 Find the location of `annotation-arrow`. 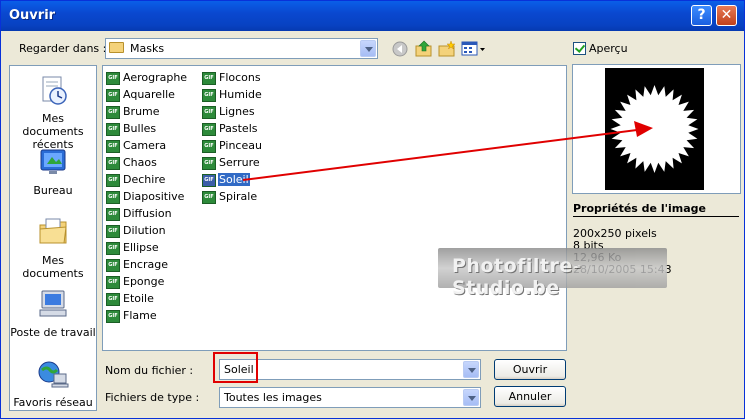

annotation-arrow is located at coordinates (447, 151).